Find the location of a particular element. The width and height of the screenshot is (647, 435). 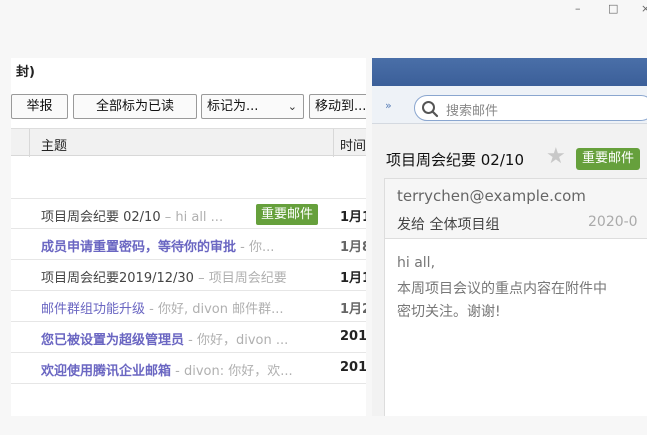

mail-subject: 您已被设置为超级管理员 is located at coordinates (113, 340).